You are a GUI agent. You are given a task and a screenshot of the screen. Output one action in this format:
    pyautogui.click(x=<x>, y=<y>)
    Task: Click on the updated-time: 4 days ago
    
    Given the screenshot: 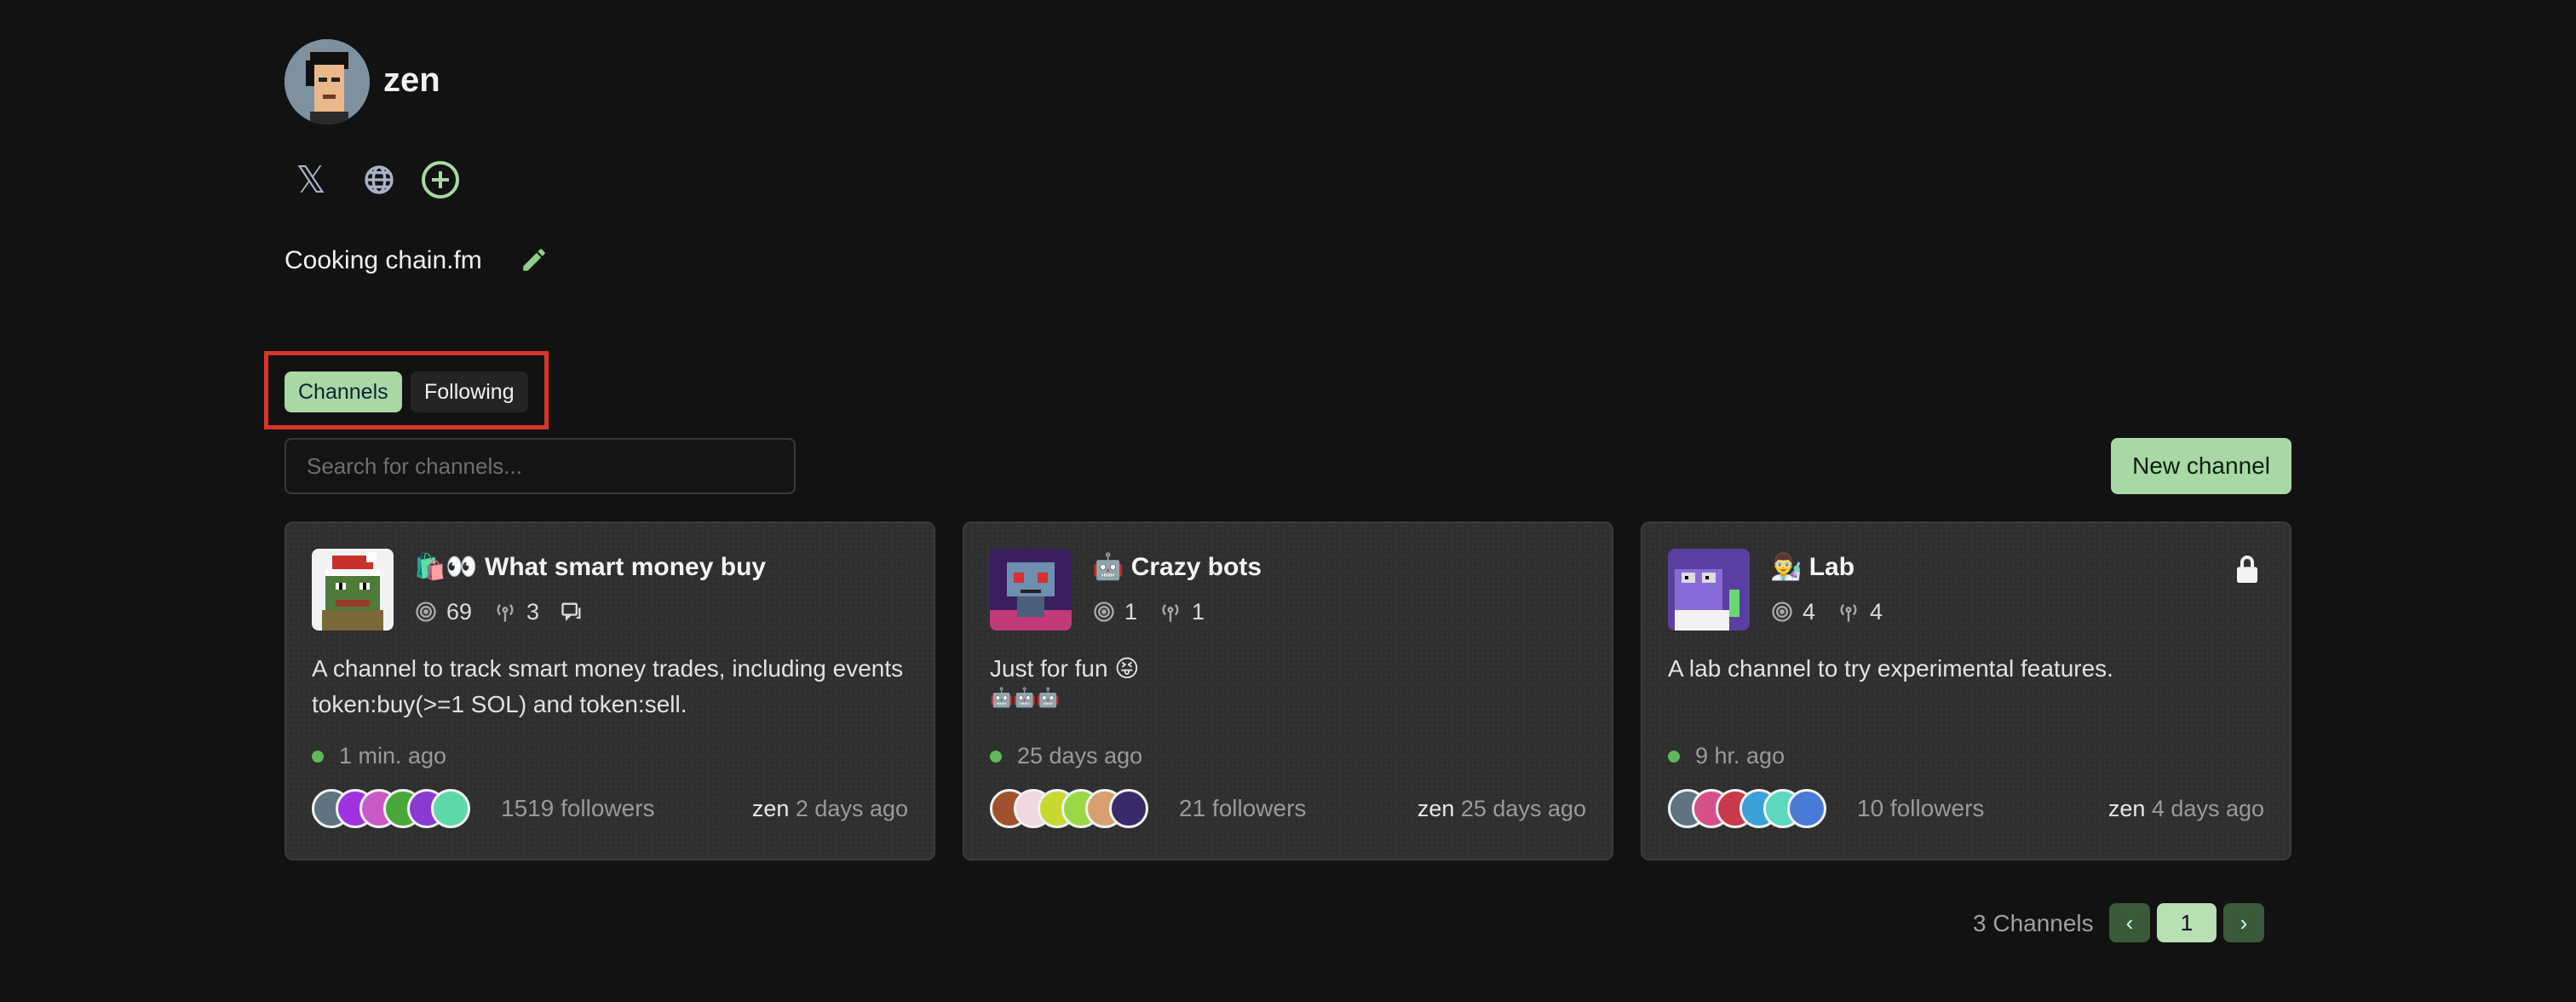 What is the action you would take?
    pyautogui.click(x=2207, y=808)
    